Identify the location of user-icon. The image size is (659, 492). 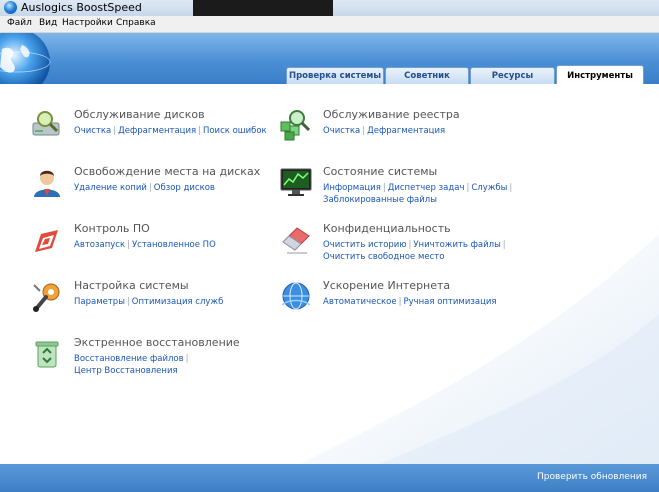
(47, 183).